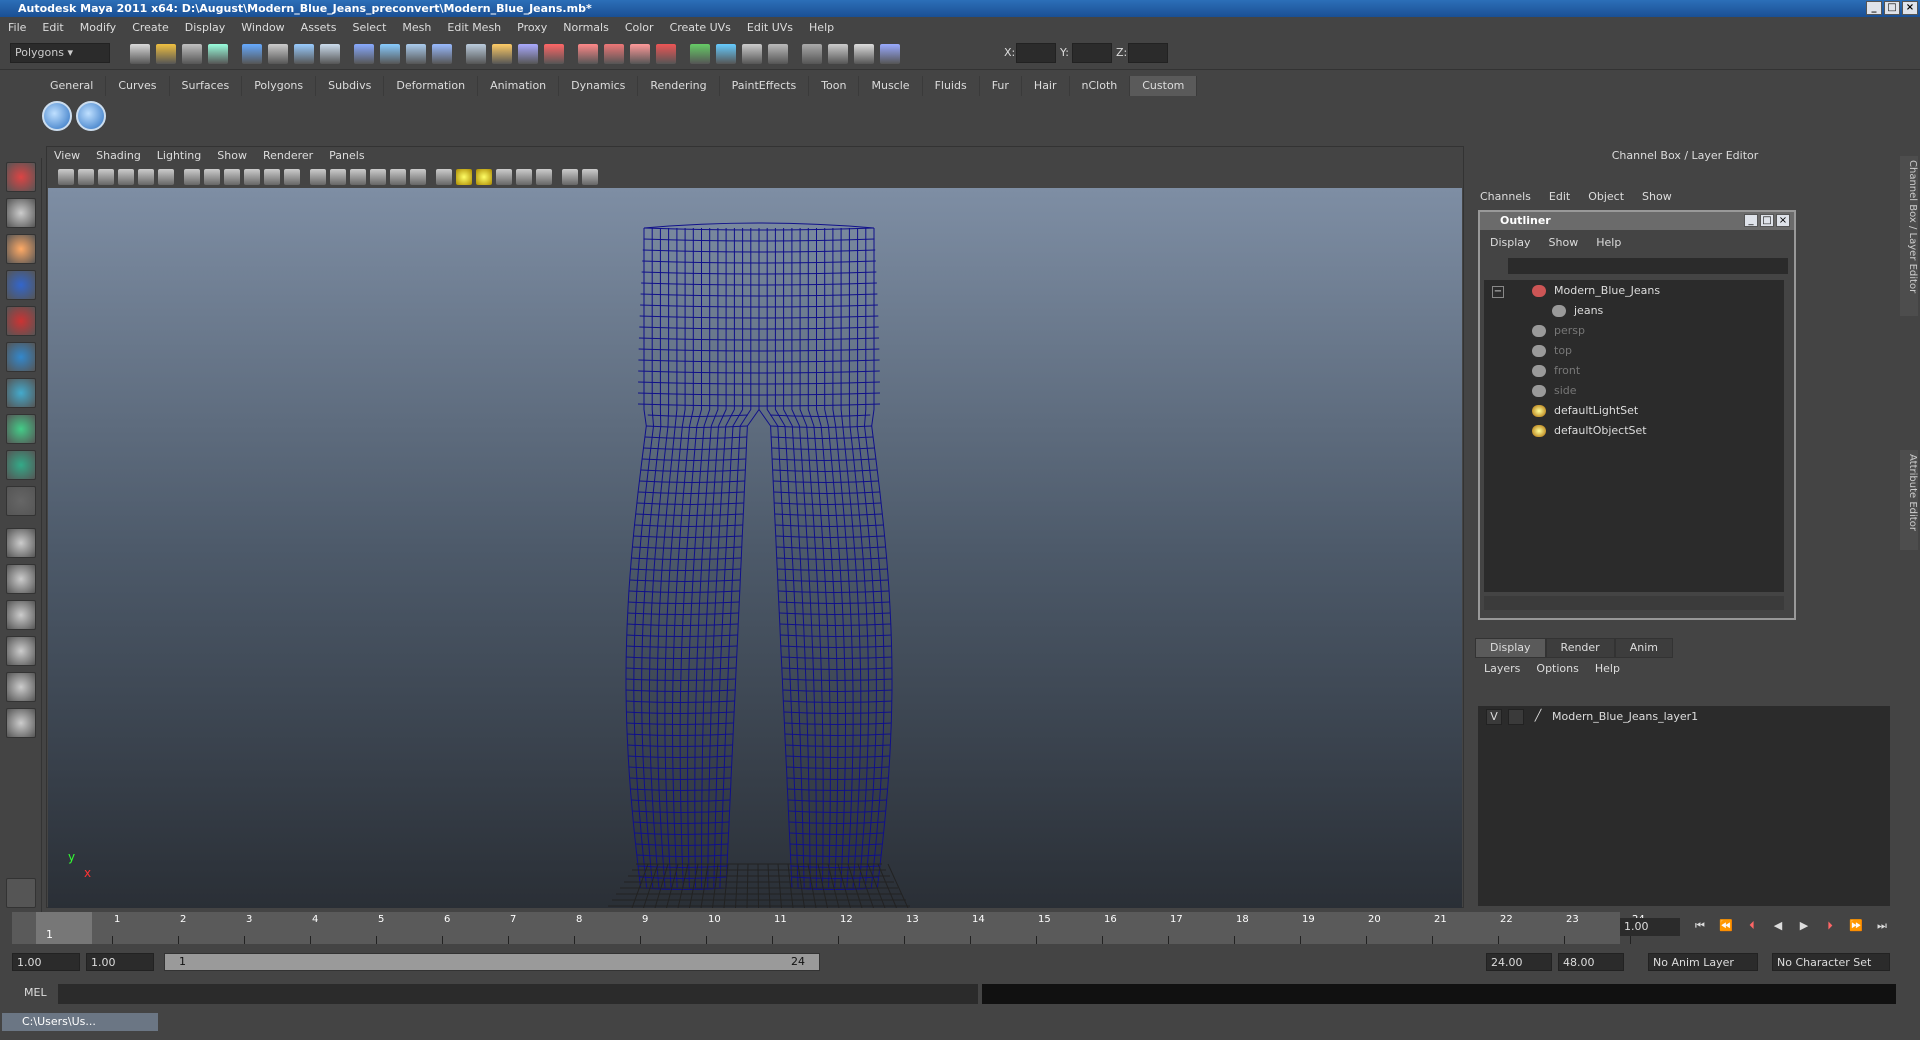 The width and height of the screenshot is (1920, 1040). Describe the element at coordinates (1909, 500) in the screenshot. I see `attribute-editor-side-tab: Attribute Editor` at that location.